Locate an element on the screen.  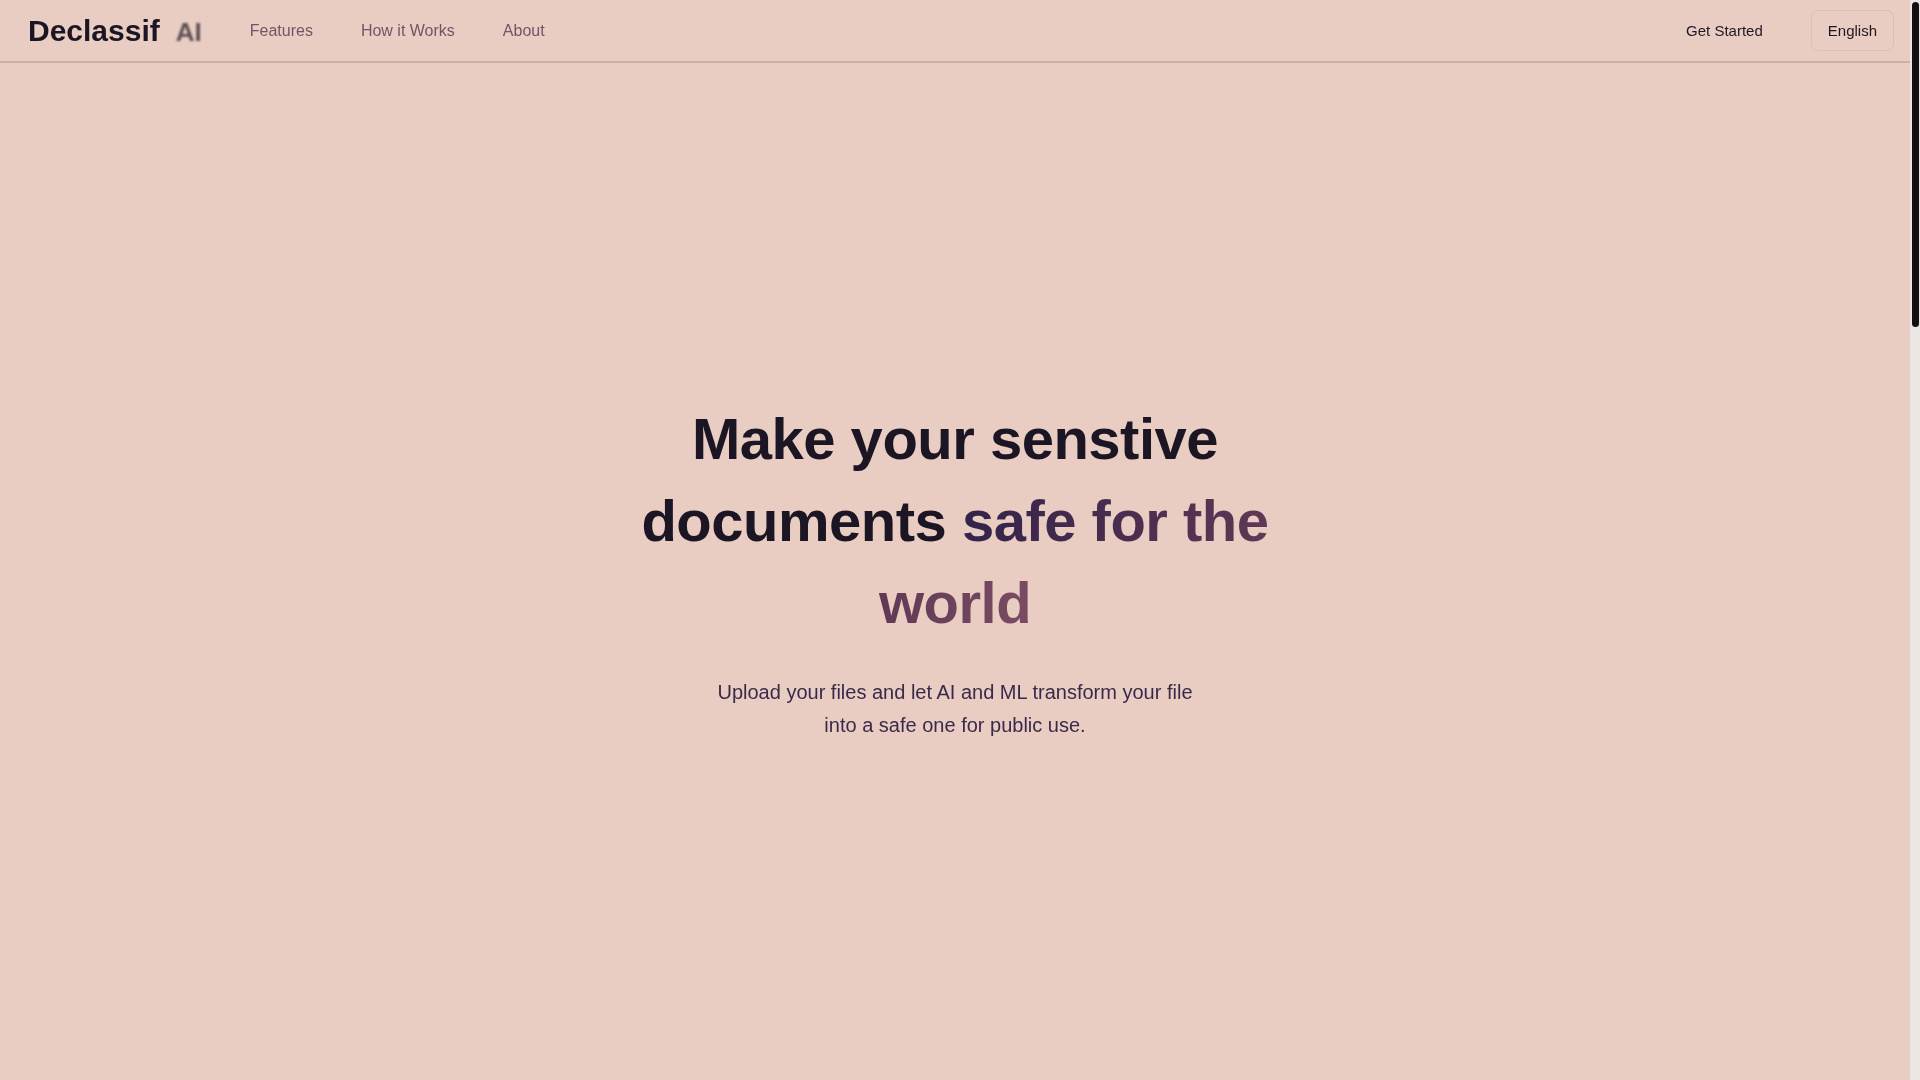
nav-link: Features is located at coordinates (281, 30).